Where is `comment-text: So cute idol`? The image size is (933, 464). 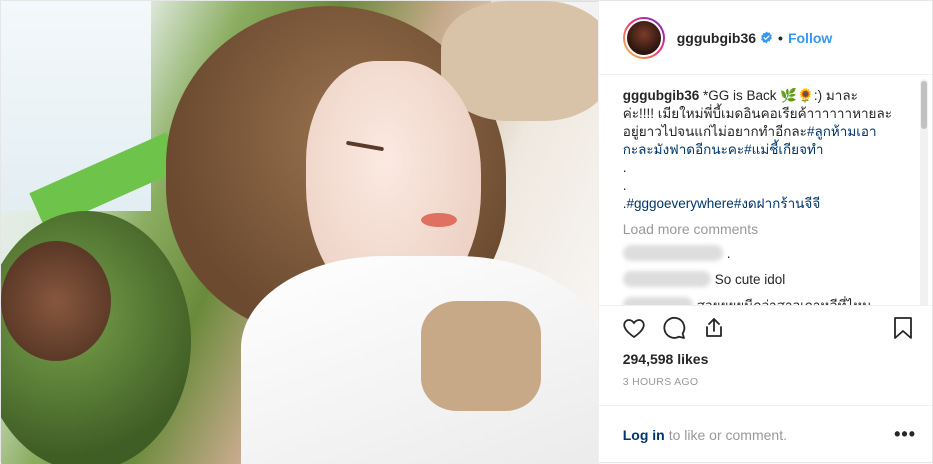
comment-text: So cute idol is located at coordinates (750, 279).